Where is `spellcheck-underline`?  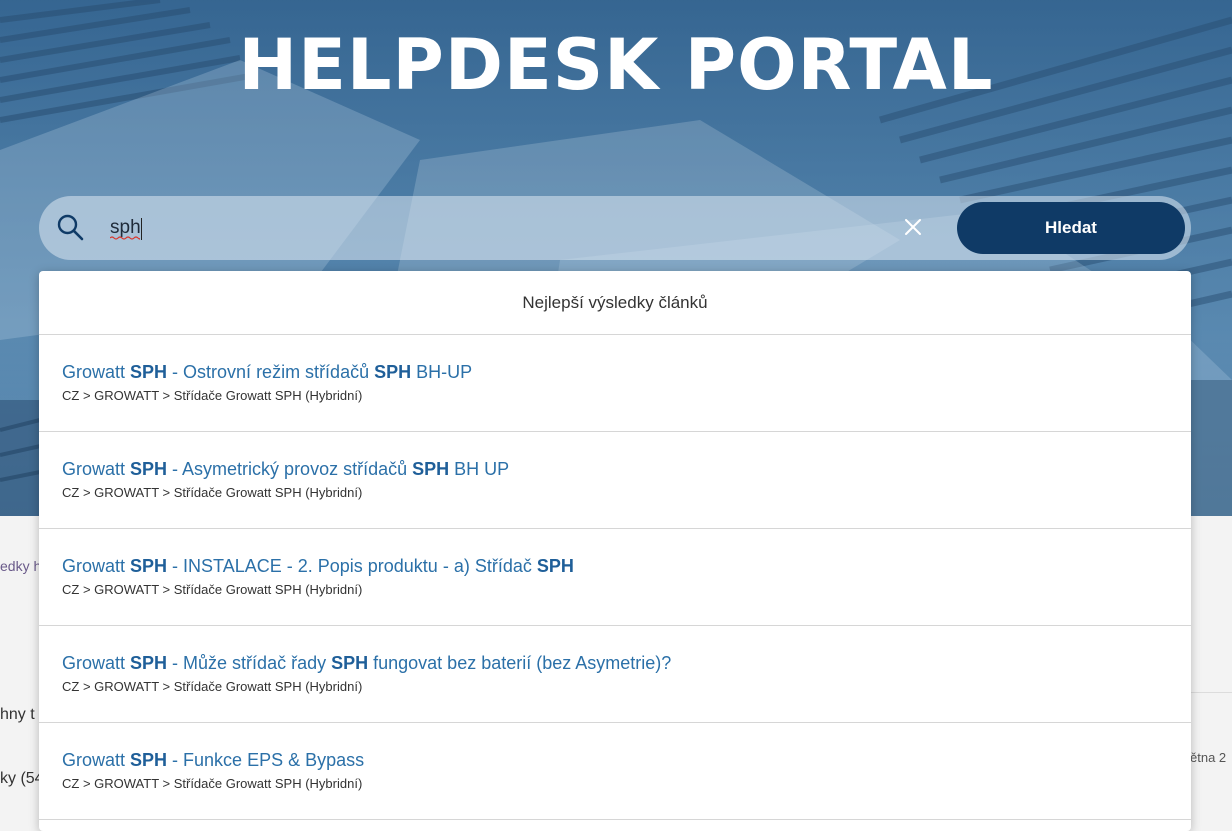
spellcheck-underline is located at coordinates (125, 238).